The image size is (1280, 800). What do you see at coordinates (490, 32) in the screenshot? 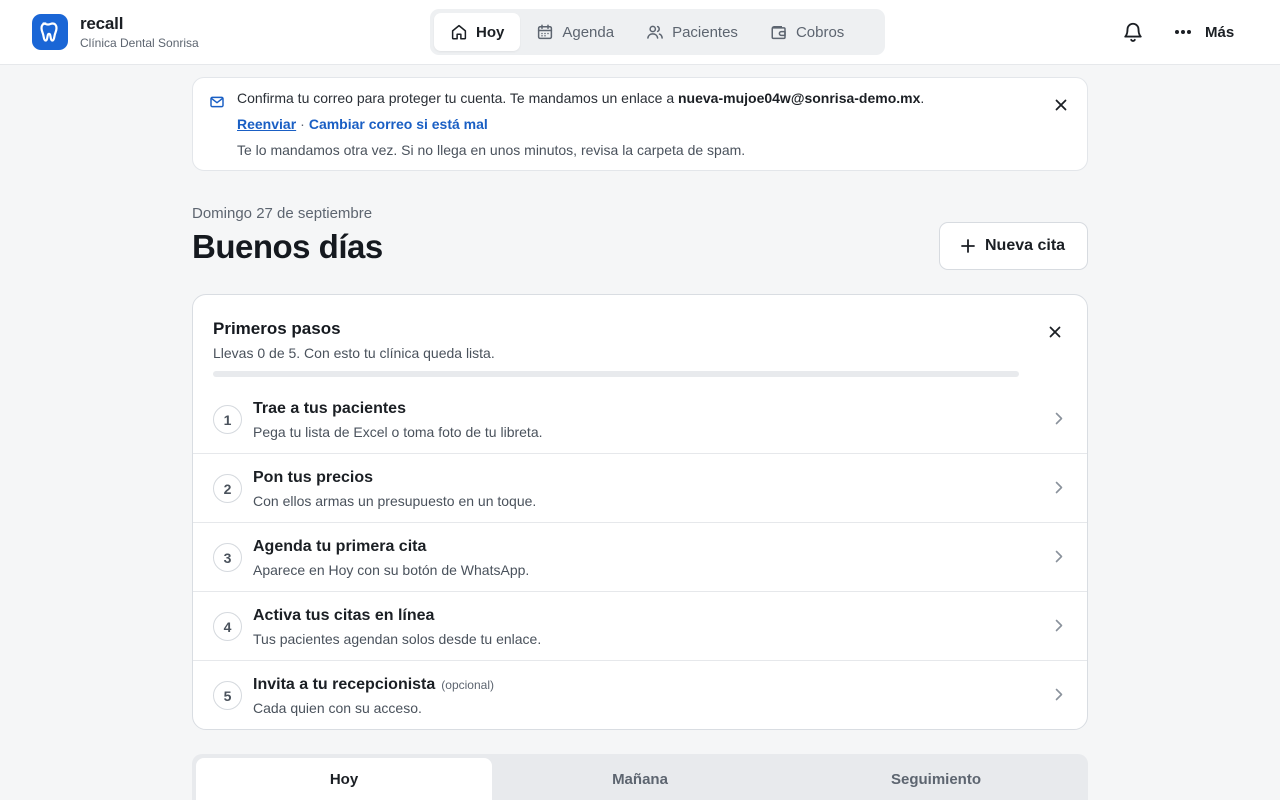
I see `nav-item-label: Hoy` at bounding box center [490, 32].